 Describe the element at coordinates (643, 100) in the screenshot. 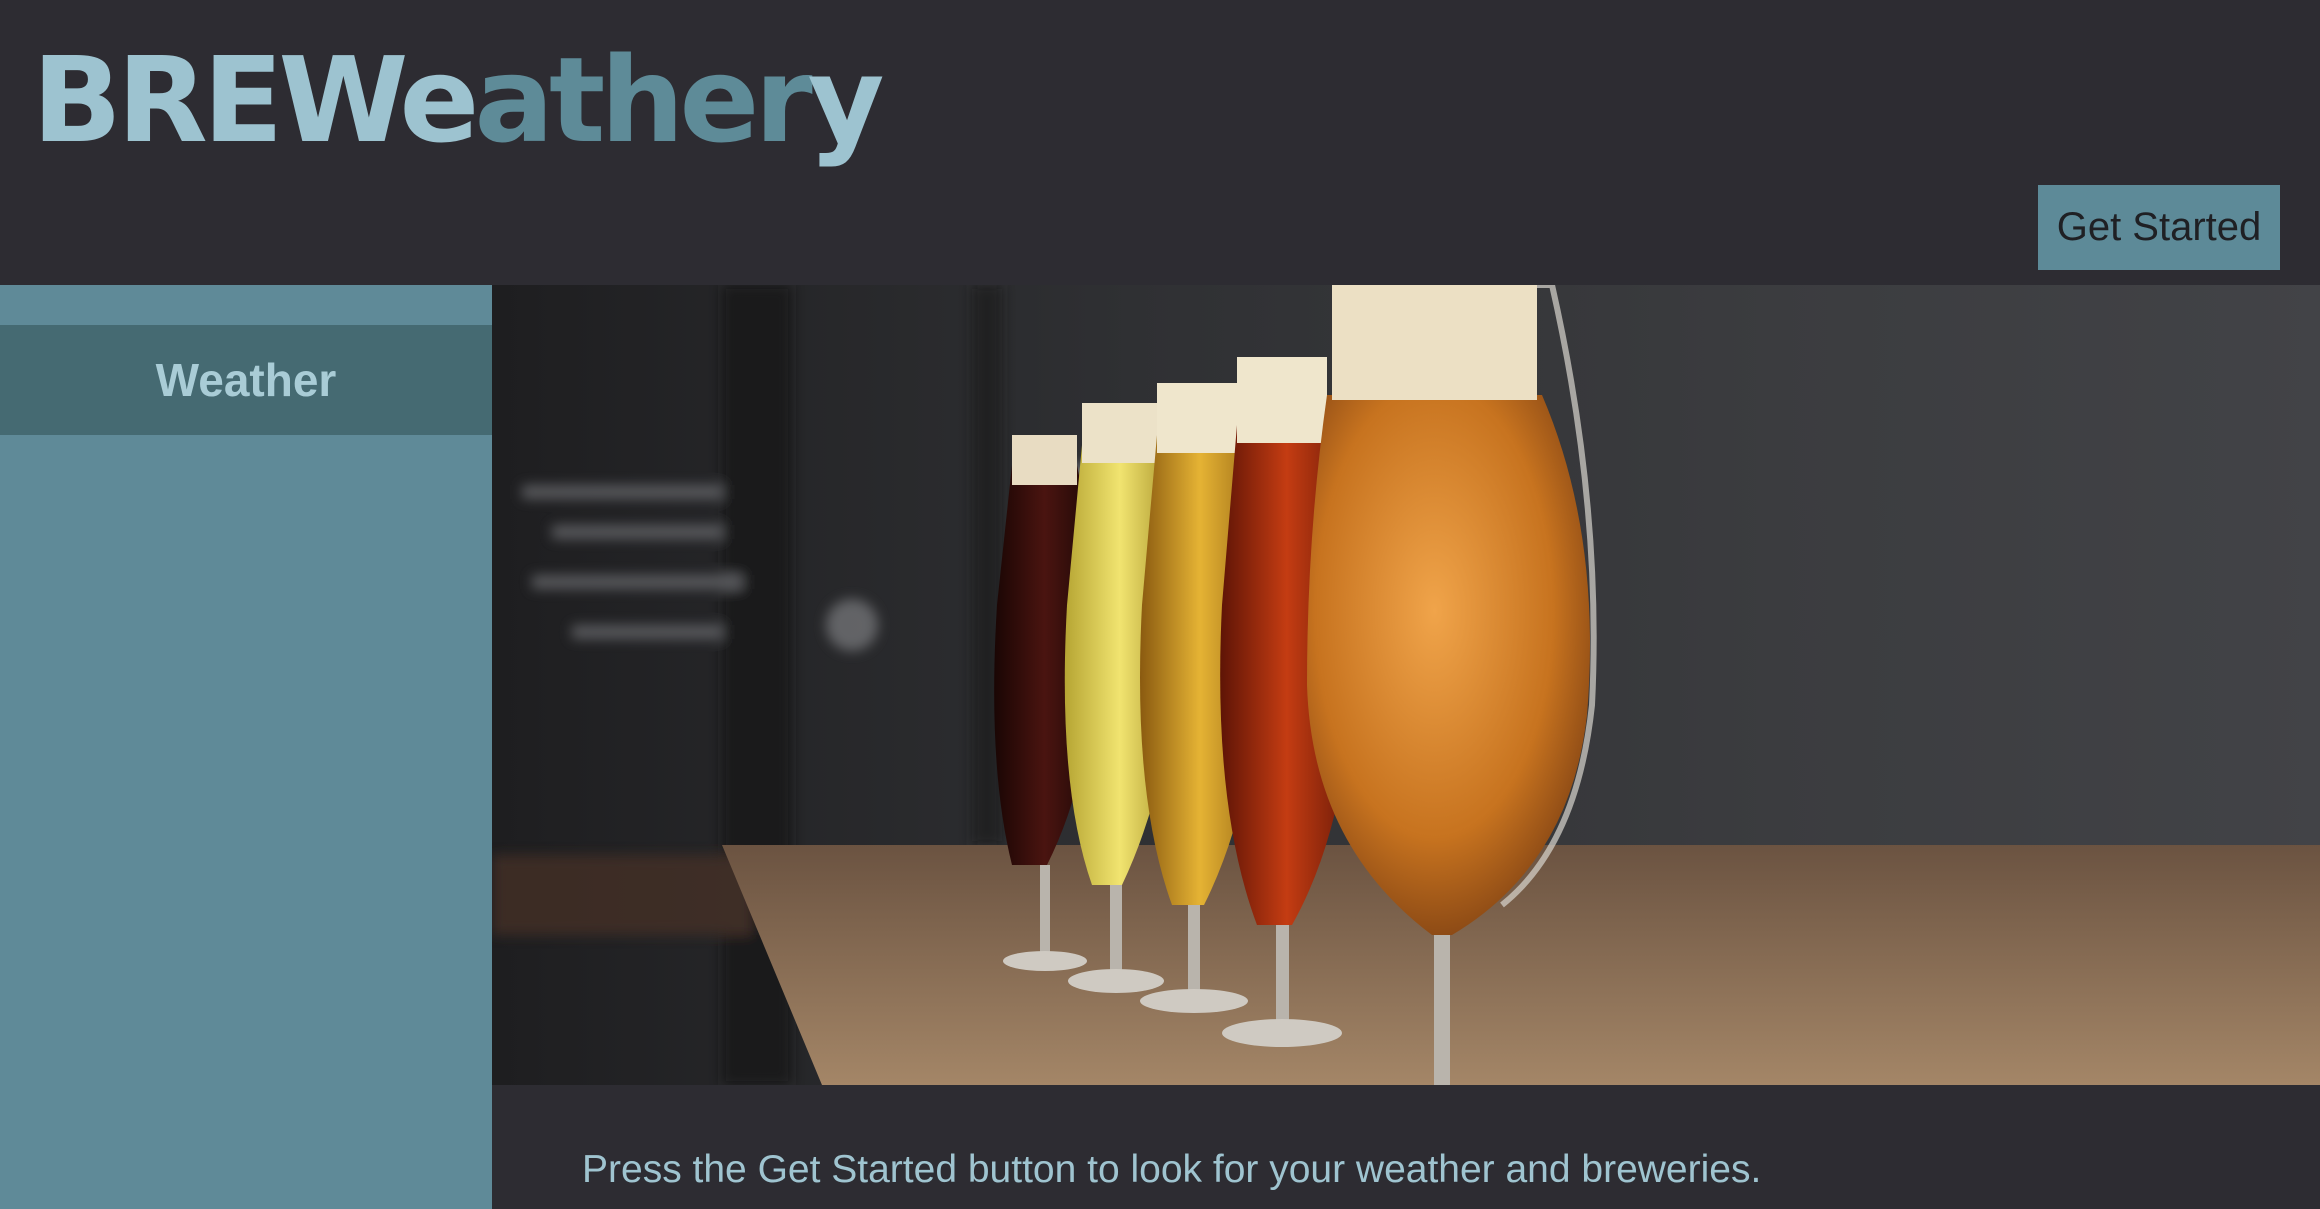

I see `logo-text-dark: ather` at that location.